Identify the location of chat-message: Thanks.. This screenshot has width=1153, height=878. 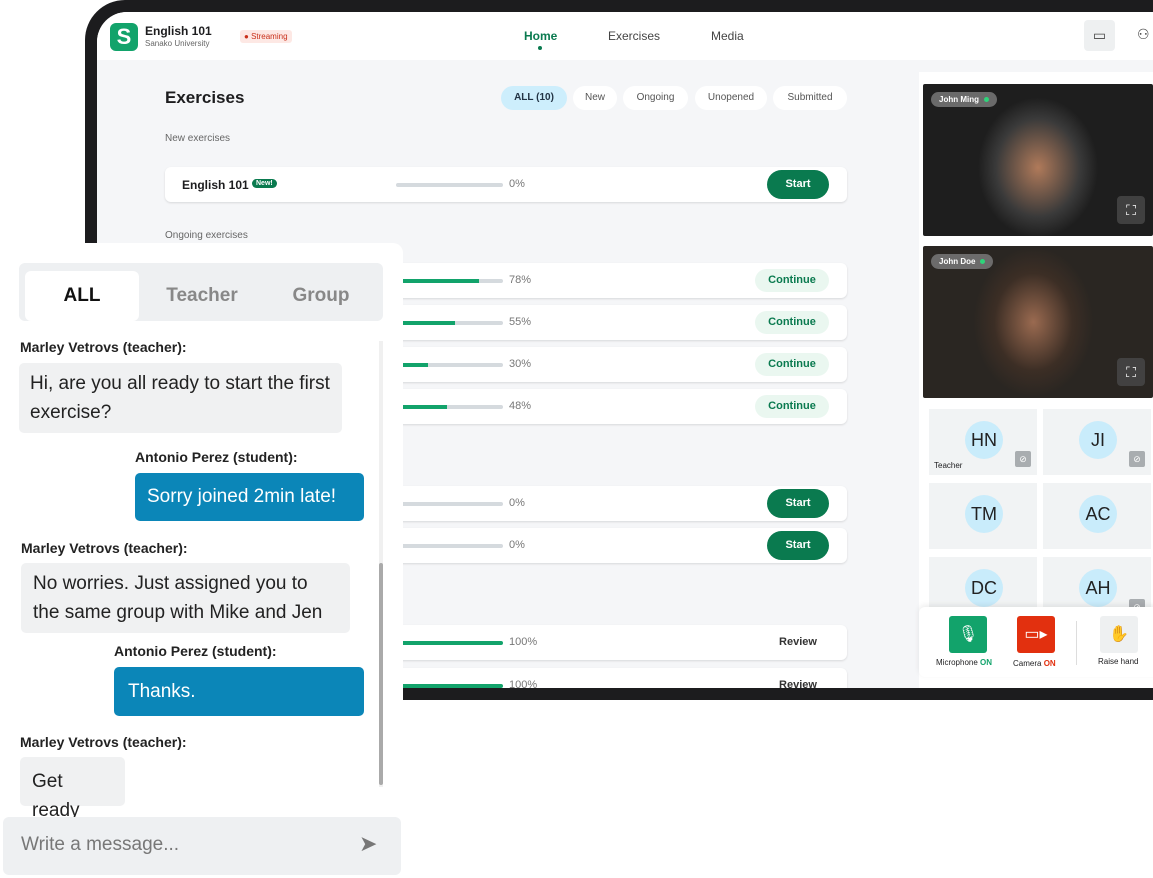
(239, 691).